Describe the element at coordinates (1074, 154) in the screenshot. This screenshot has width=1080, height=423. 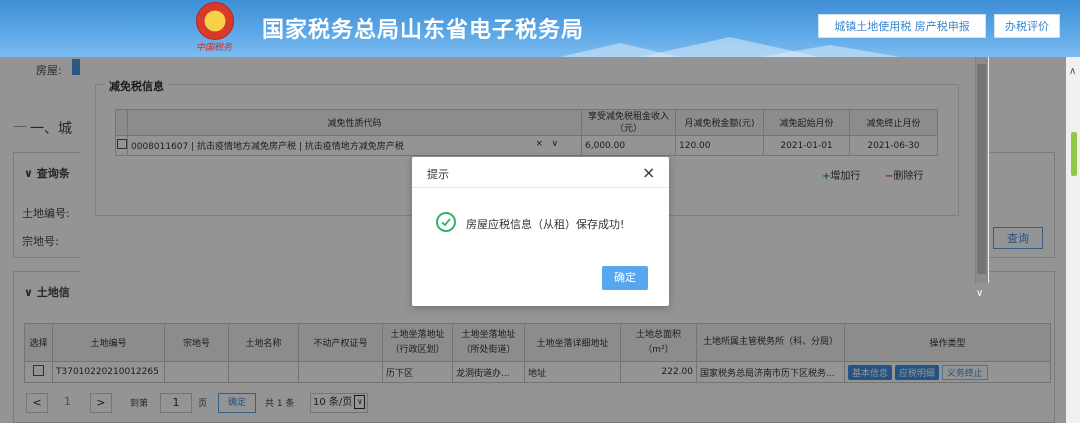
I see `page-scrollbar-thumb` at that location.